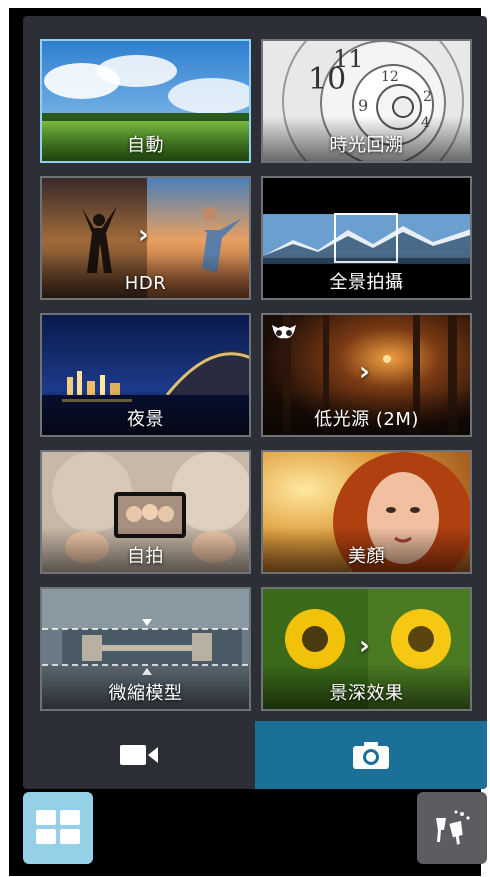 This screenshot has width=490, height=877. What do you see at coordinates (366, 512) in the screenshot?
I see `mode-tile-beautification: 美顏` at bounding box center [366, 512].